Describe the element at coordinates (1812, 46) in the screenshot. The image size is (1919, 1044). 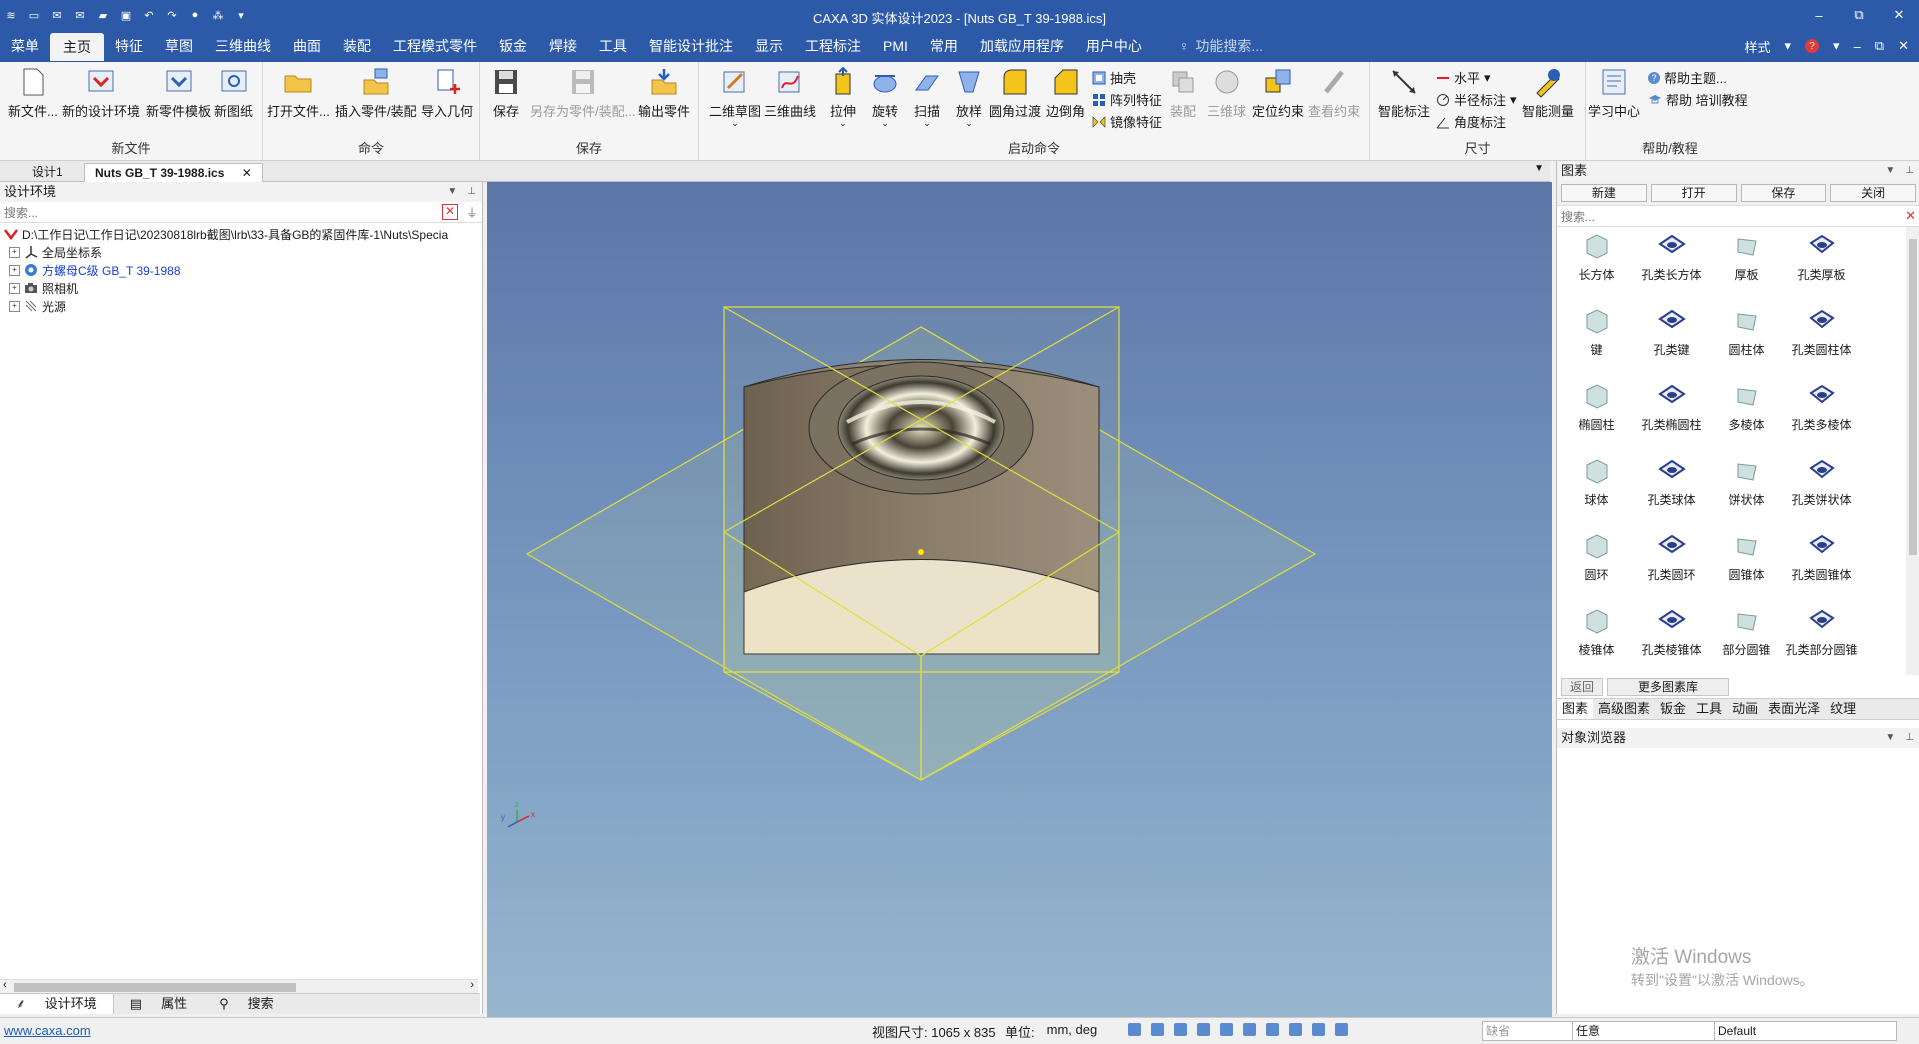
I see `help-icon: ?` at that location.